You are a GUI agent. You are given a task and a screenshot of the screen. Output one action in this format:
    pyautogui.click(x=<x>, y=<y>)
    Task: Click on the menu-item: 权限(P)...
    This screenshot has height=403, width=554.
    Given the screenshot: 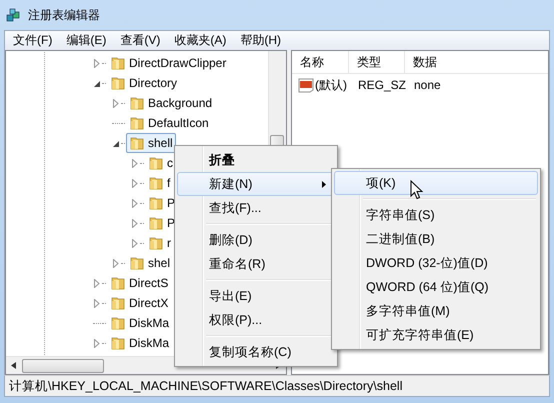 What is the action you would take?
    pyautogui.click(x=256, y=320)
    